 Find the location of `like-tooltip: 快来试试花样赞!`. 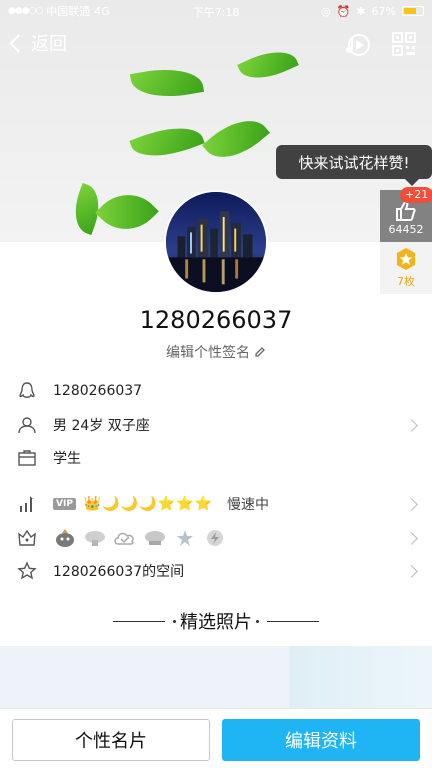

like-tooltip: 快来试试花样赞! is located at coordinates (354, 162).